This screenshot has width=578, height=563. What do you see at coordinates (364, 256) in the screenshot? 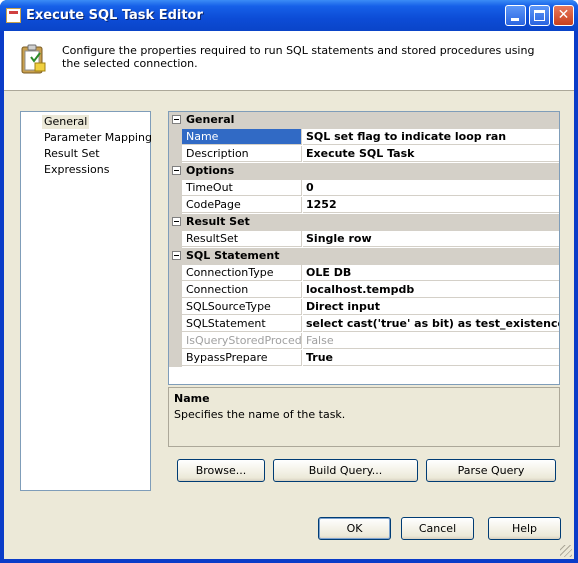
I see `category-sql-statement: SQL Statement` at bounding box center [364, 256].